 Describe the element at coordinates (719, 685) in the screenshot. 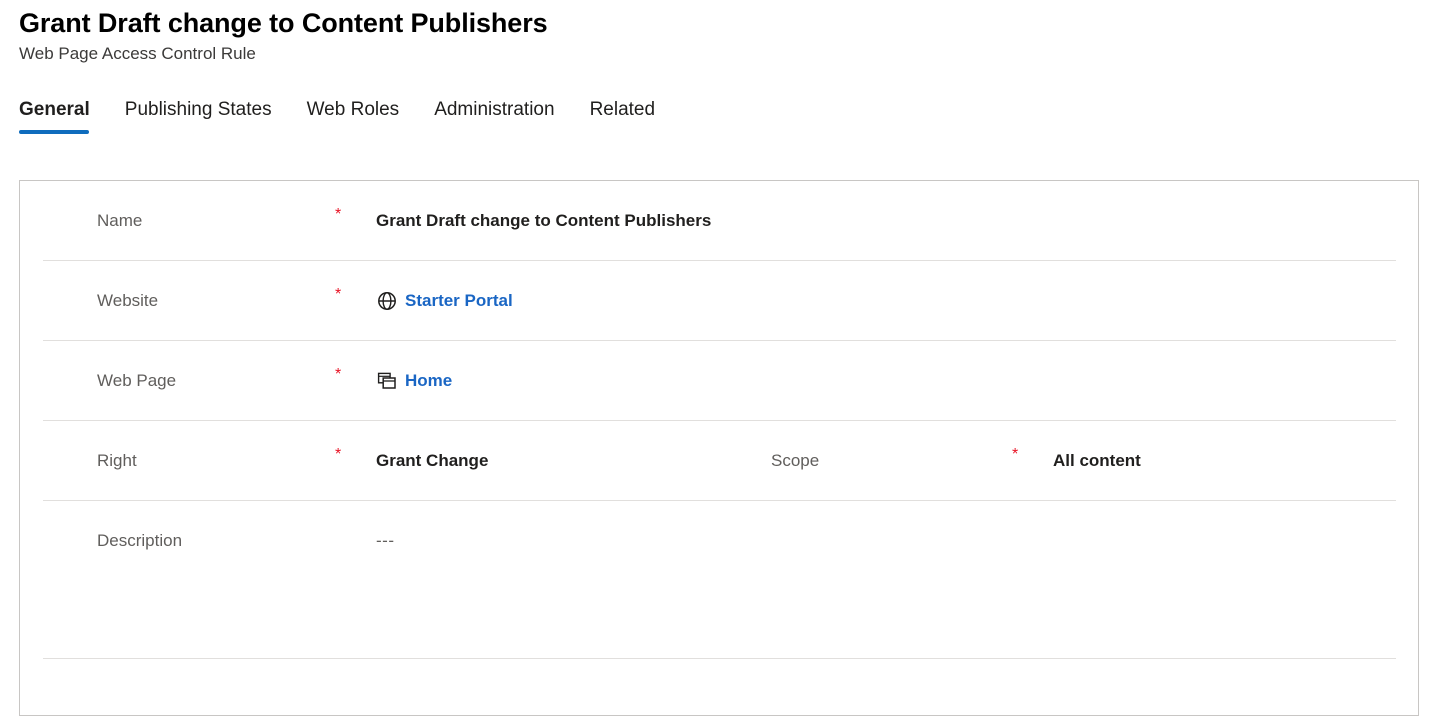

I see `form-card-footer-space` at that location.